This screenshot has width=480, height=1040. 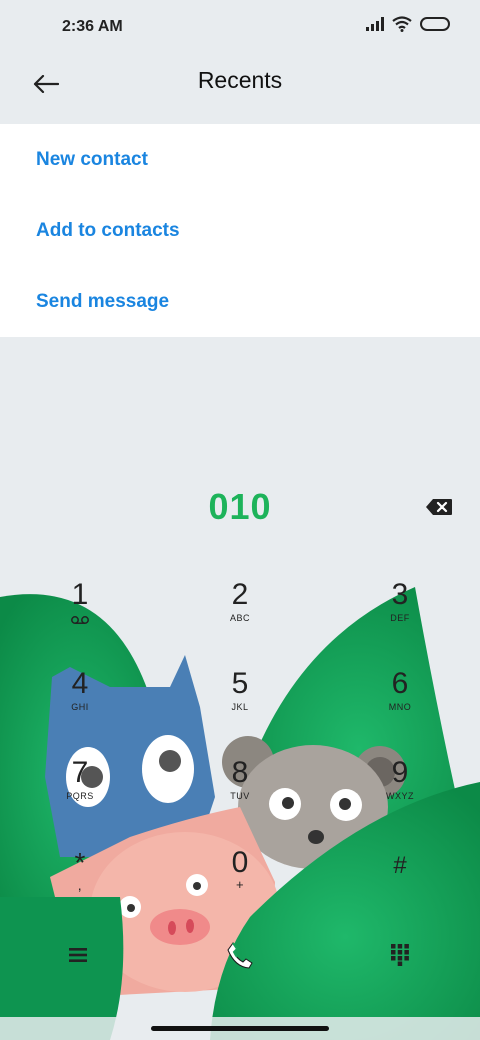 What do you see at coordinates (400, 772) in the screenshot?
I see `key-digit: 9` at bounding box center [400, 772].